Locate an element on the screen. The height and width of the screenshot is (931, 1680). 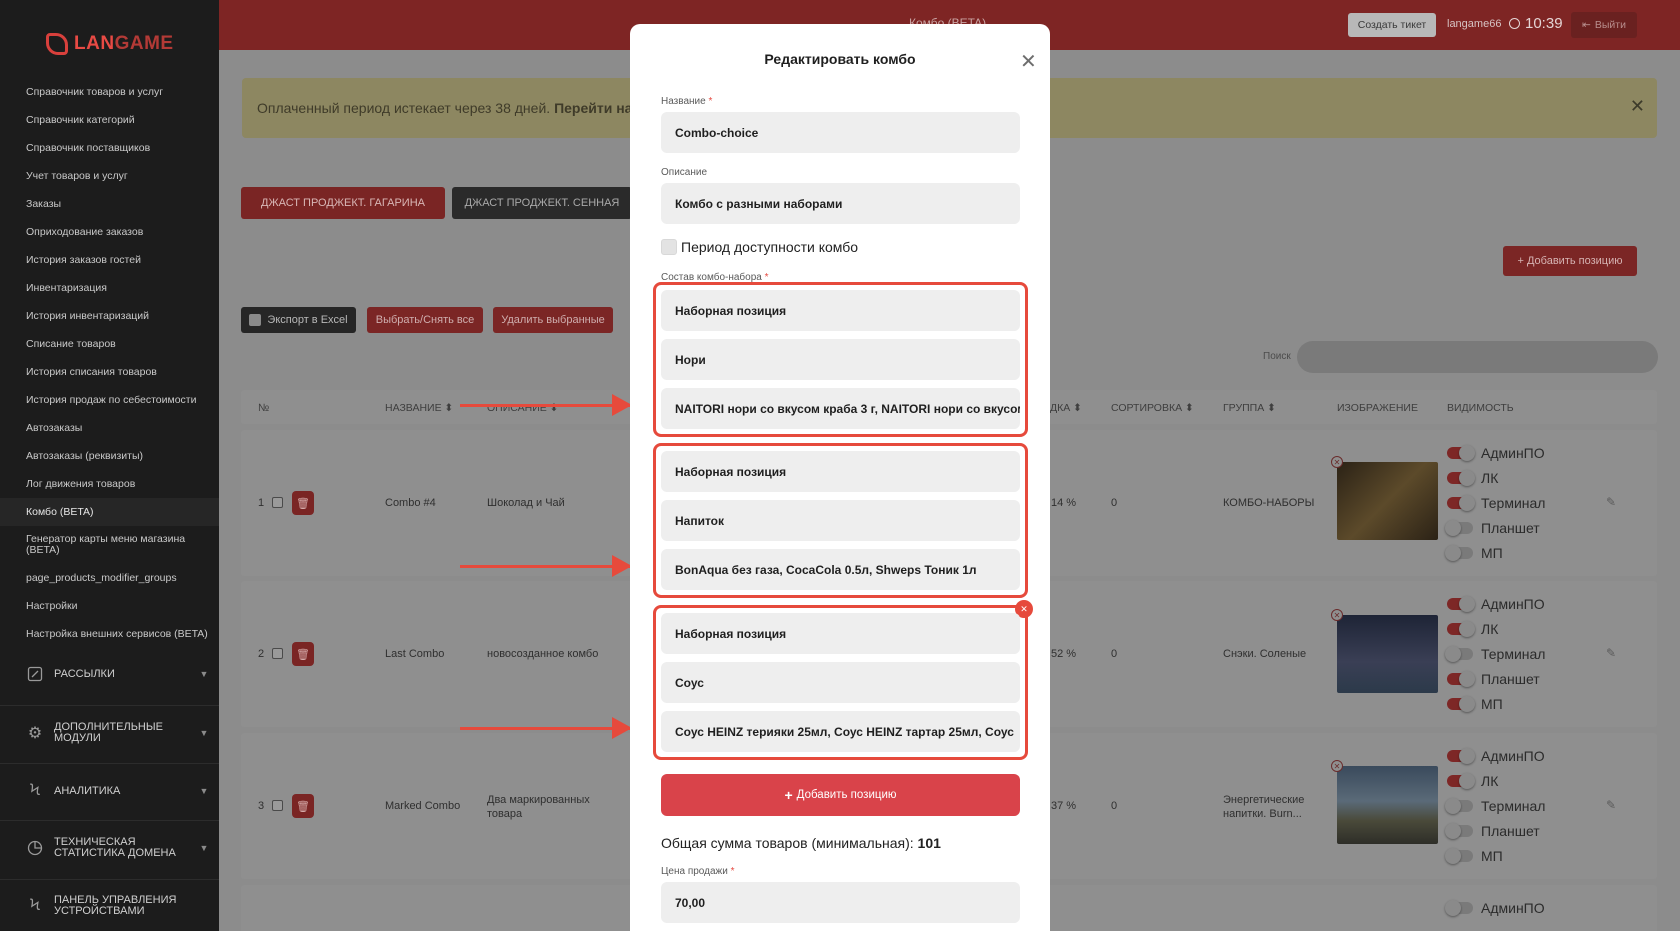
sidebar-item-categories: Справочник категорий is located at coordinates (109, 120).